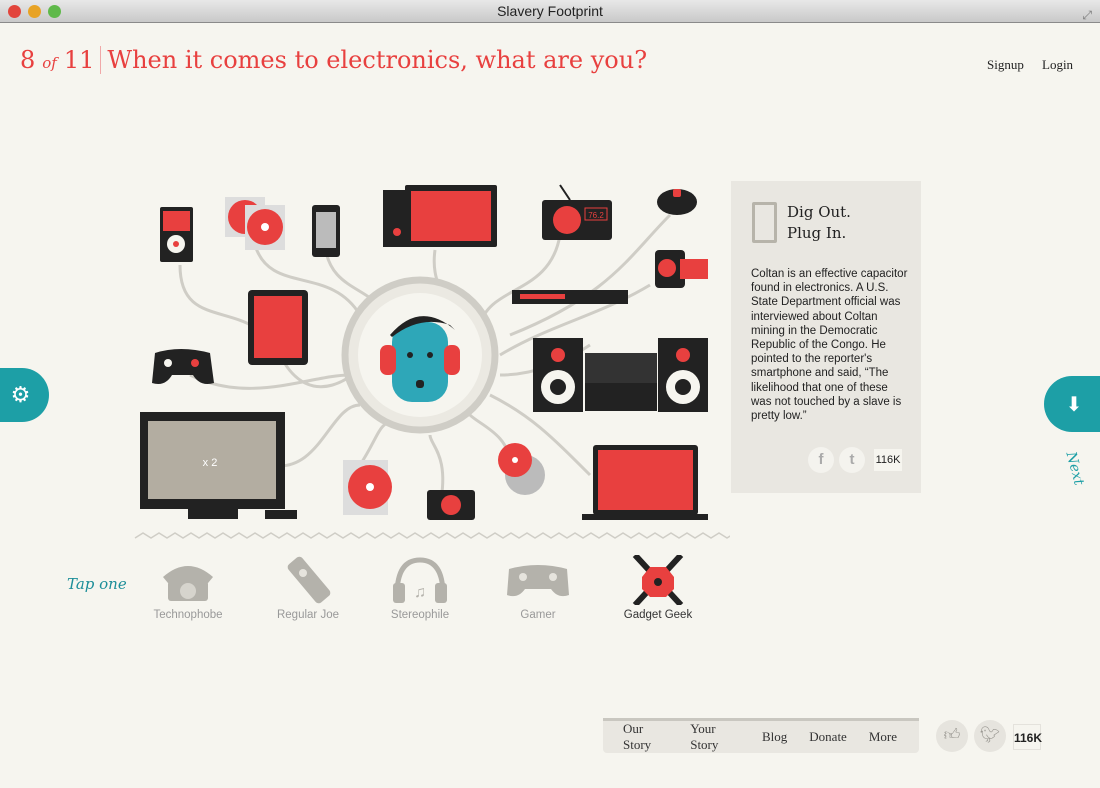 This screenshot has height=788, width=1100. Describe the element at coordinates (764, 222) in the screenshot. I see `tablet-icon` at that location.